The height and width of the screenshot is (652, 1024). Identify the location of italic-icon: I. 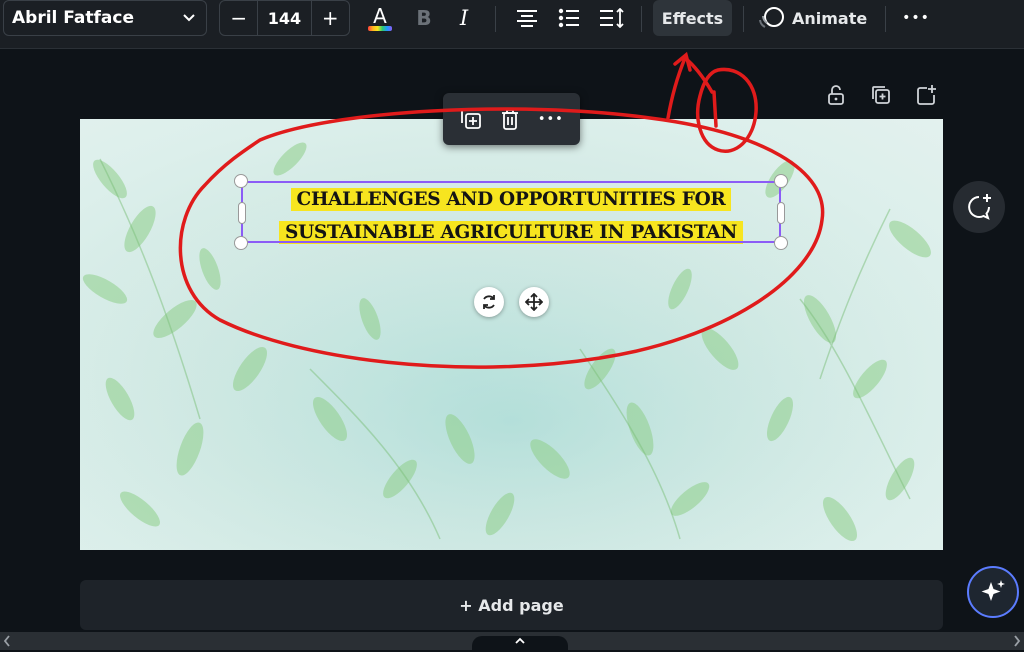
(464, 18).